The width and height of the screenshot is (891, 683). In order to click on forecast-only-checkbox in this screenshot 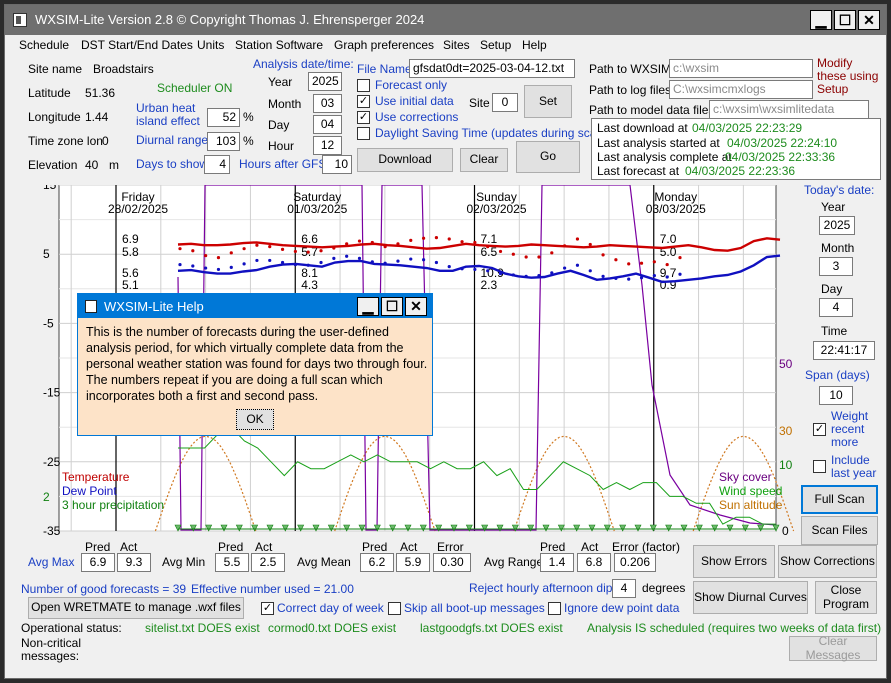, I will do `click(363, 85)`.